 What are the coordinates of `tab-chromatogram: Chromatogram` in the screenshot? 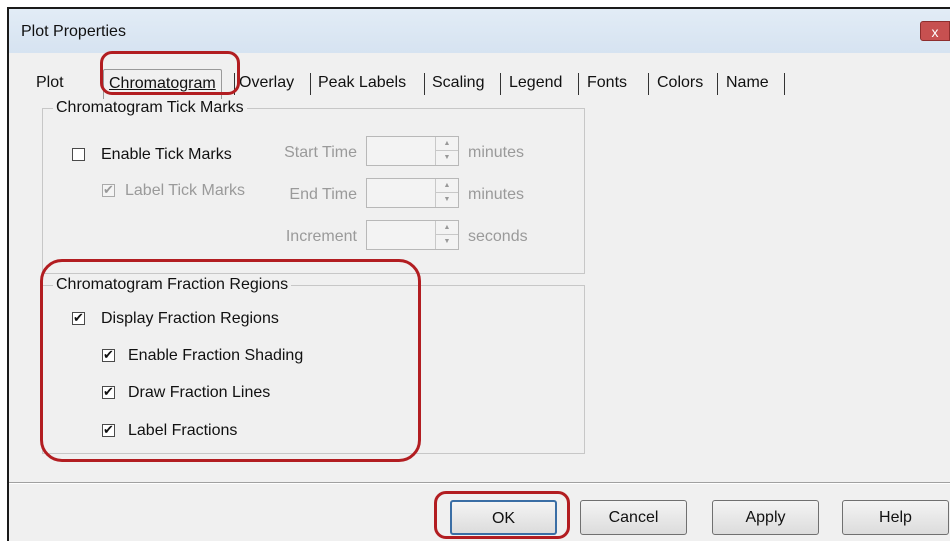 It's located at (162, 84).